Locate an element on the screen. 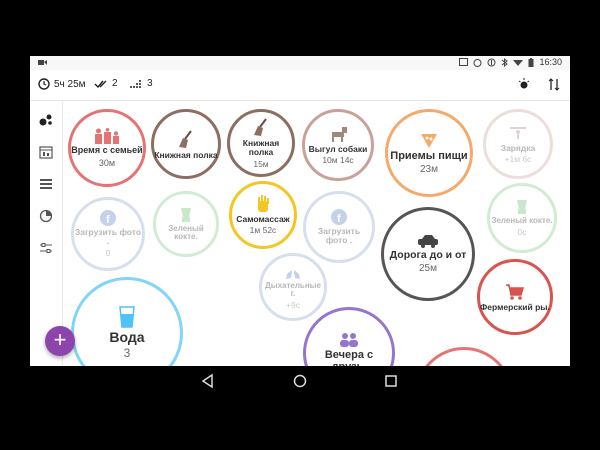 The width and height of the screenshot is (600, 450). completed-summary: 2 is located at coordinates (106, 83).